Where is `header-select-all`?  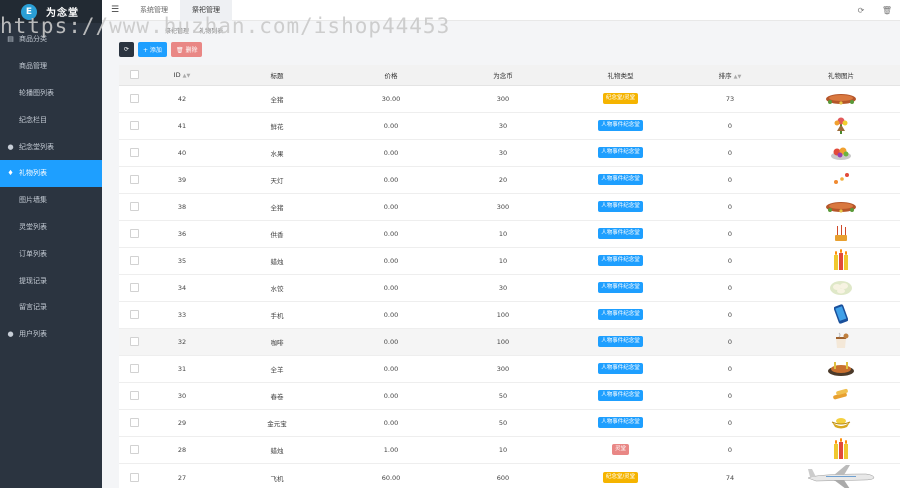
header-select-all is located at coordinates (134, 75).